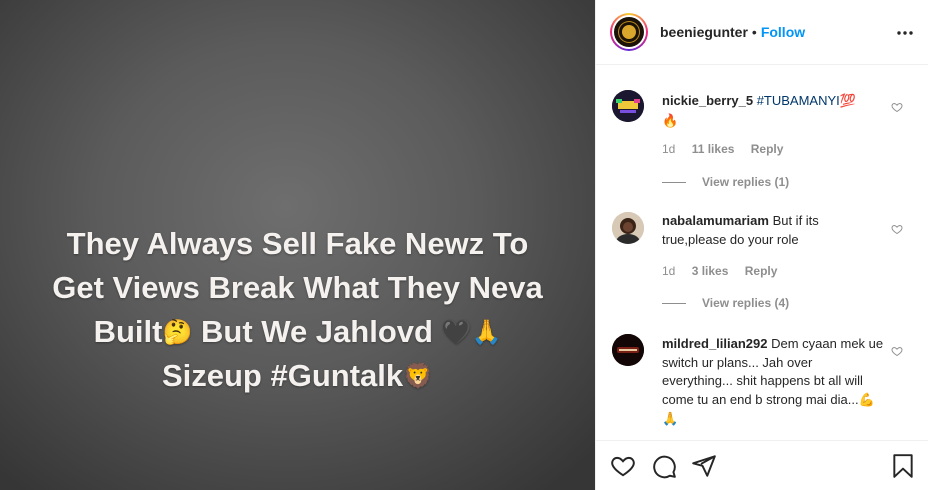 This screenshot has width=928, height=490. What do you see at coordinates (905, 30) in the screenshot?
I see `more-icon` at bounding box center [905, 30].